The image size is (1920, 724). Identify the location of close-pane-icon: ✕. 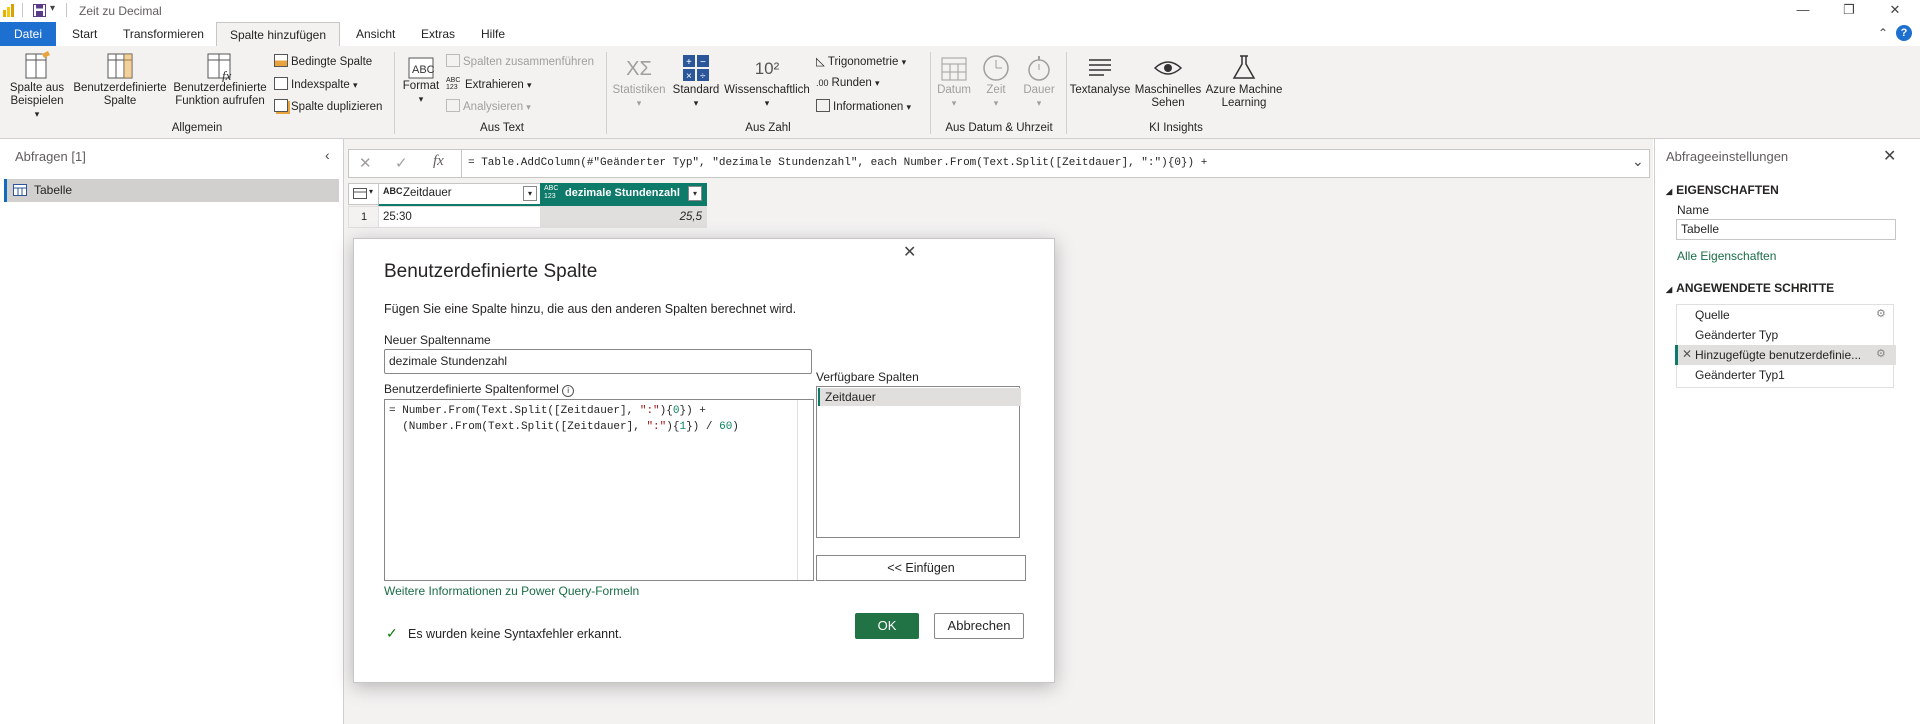
(1889, 156).